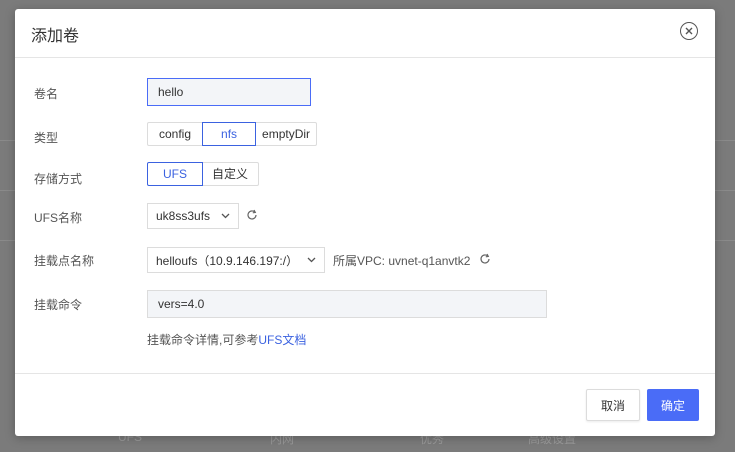 This screenshot has height=452, width=735. What do you see at coordinates (282, 340) in the screenshot?
I see `ufs-doc-link: UFS文档` at bounding box center [282, 340].